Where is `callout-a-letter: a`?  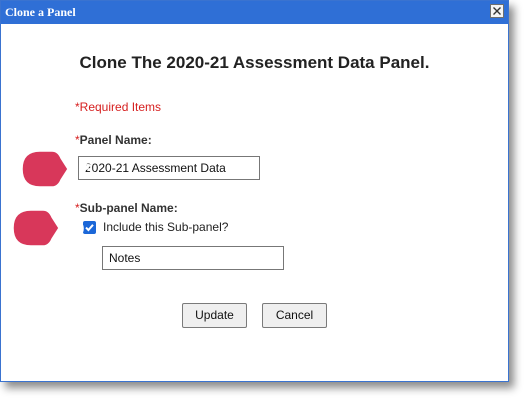 callout-a-letter: a is located at coordinates (88, 169).